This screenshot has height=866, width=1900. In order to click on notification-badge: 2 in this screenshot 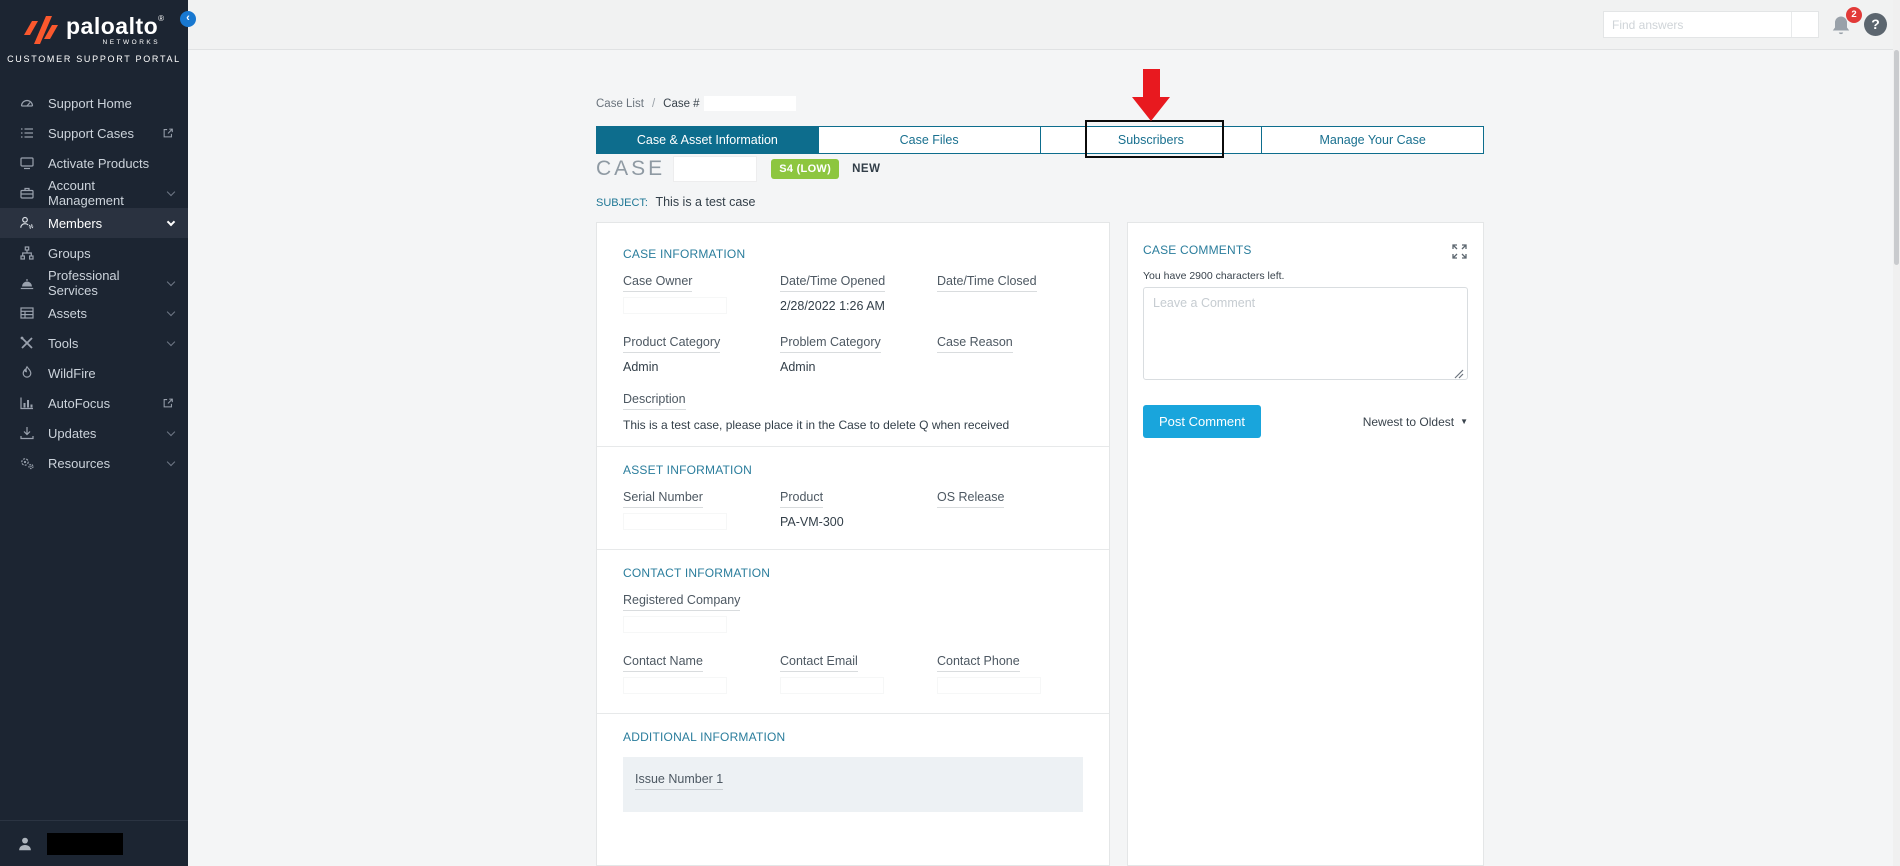, I will do `click(1854, 15)`.